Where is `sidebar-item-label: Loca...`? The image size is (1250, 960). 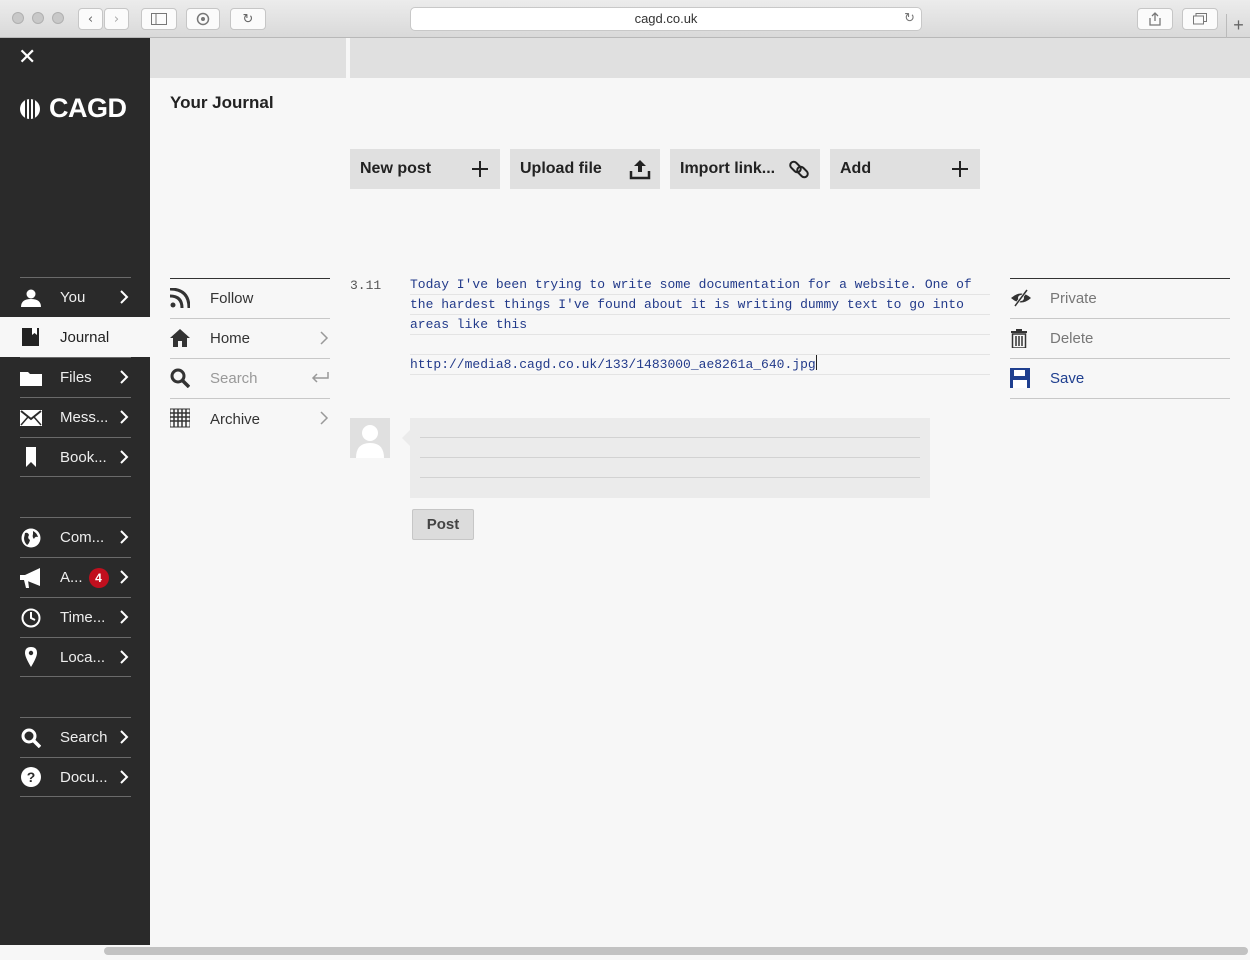 sidebar-item-label: Loca... is located at coordinates (83, 657).